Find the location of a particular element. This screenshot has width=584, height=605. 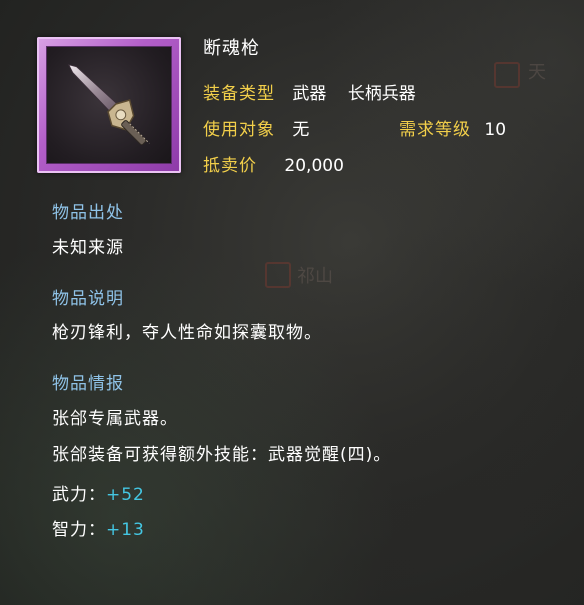

attribute-label-intellect: 智力： is located at coordinates (79, 530).